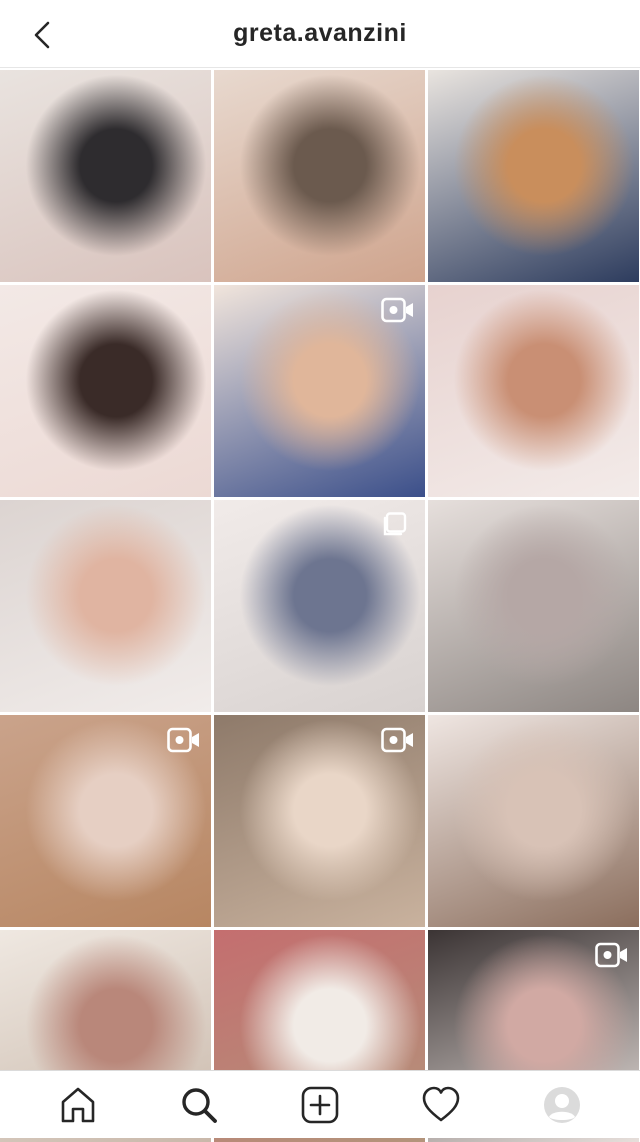  I want to click on tab-activity, so click(441, 1105).